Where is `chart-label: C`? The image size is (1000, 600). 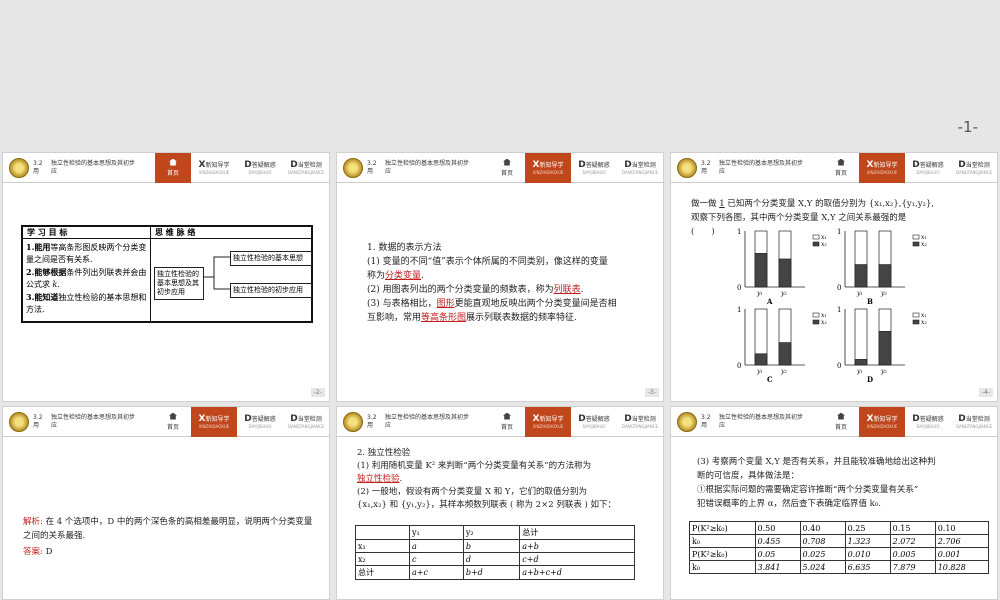 chart-label: C is located at coordinates (770, 379).